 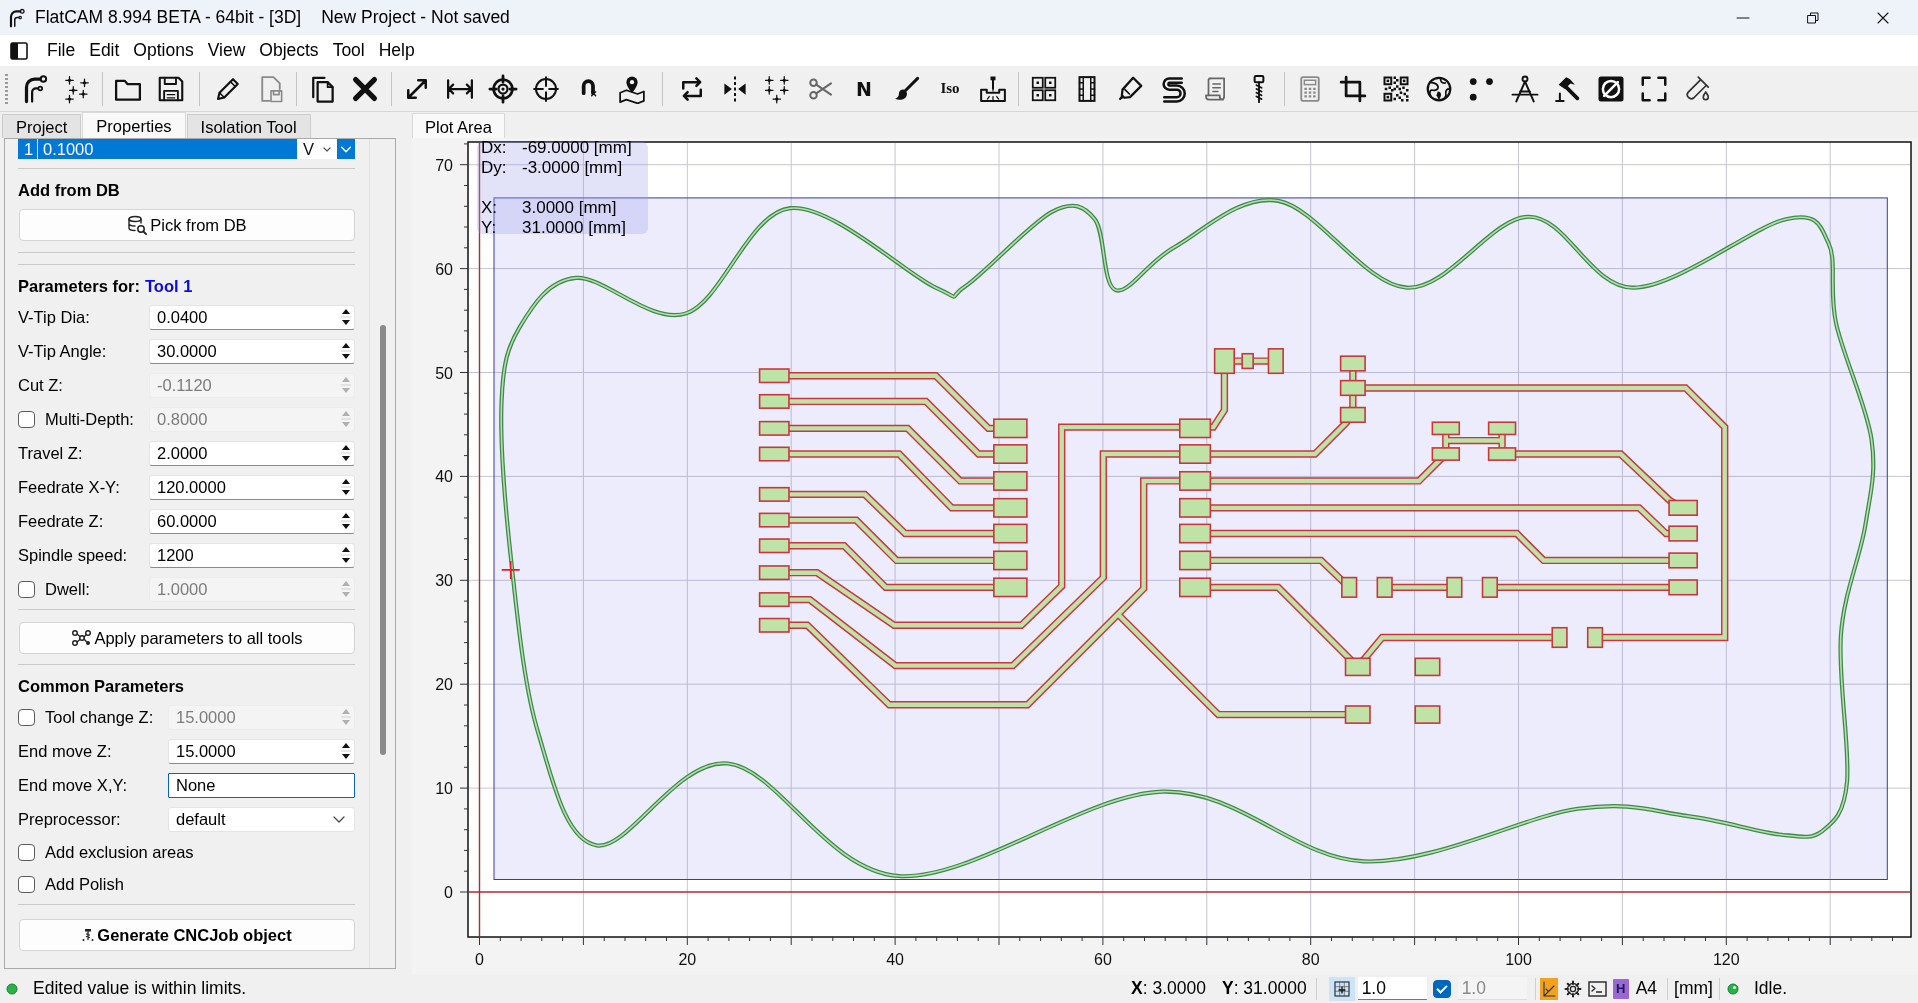 I want to click on menu-item: View, so click(x=226, y=50).